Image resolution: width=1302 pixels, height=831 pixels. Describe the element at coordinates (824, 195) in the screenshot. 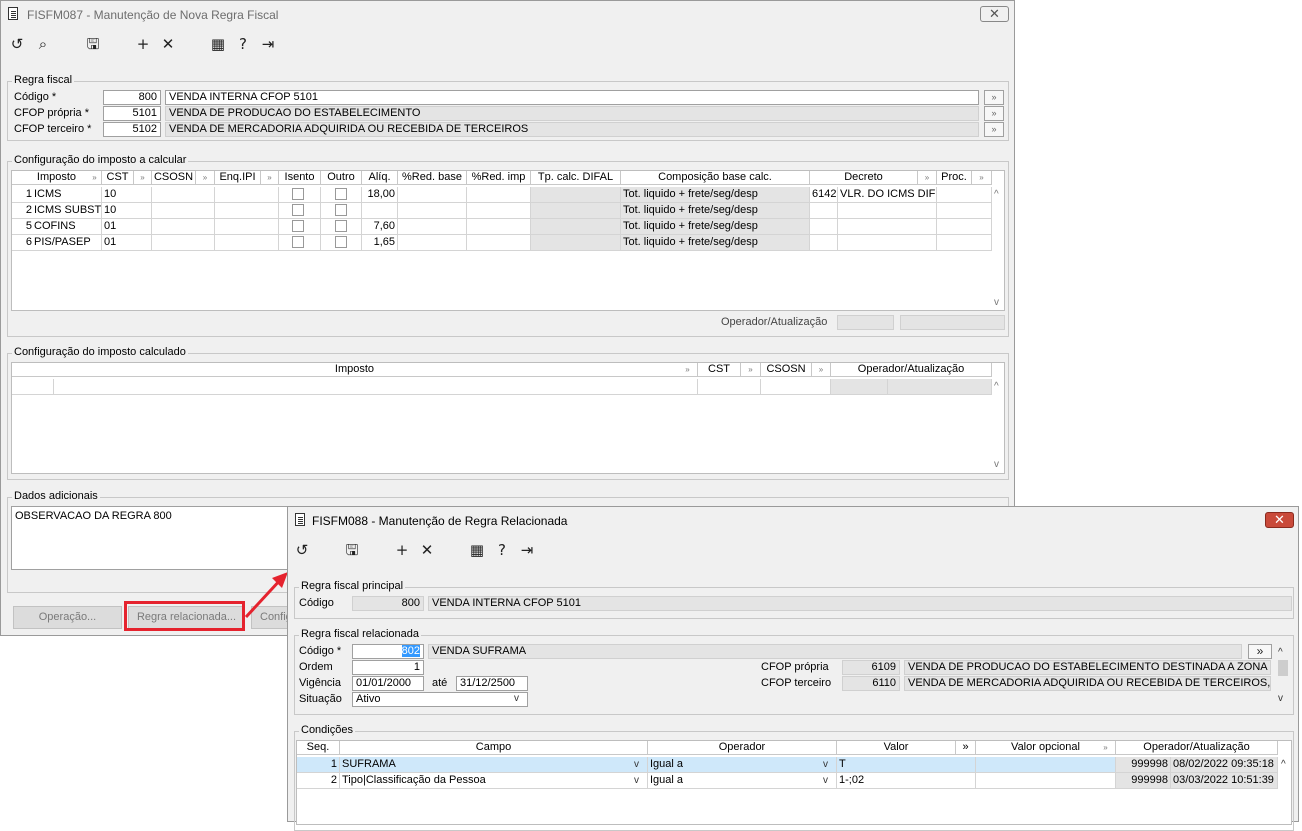

I see `decreto-code-cell: 6142` at that location.